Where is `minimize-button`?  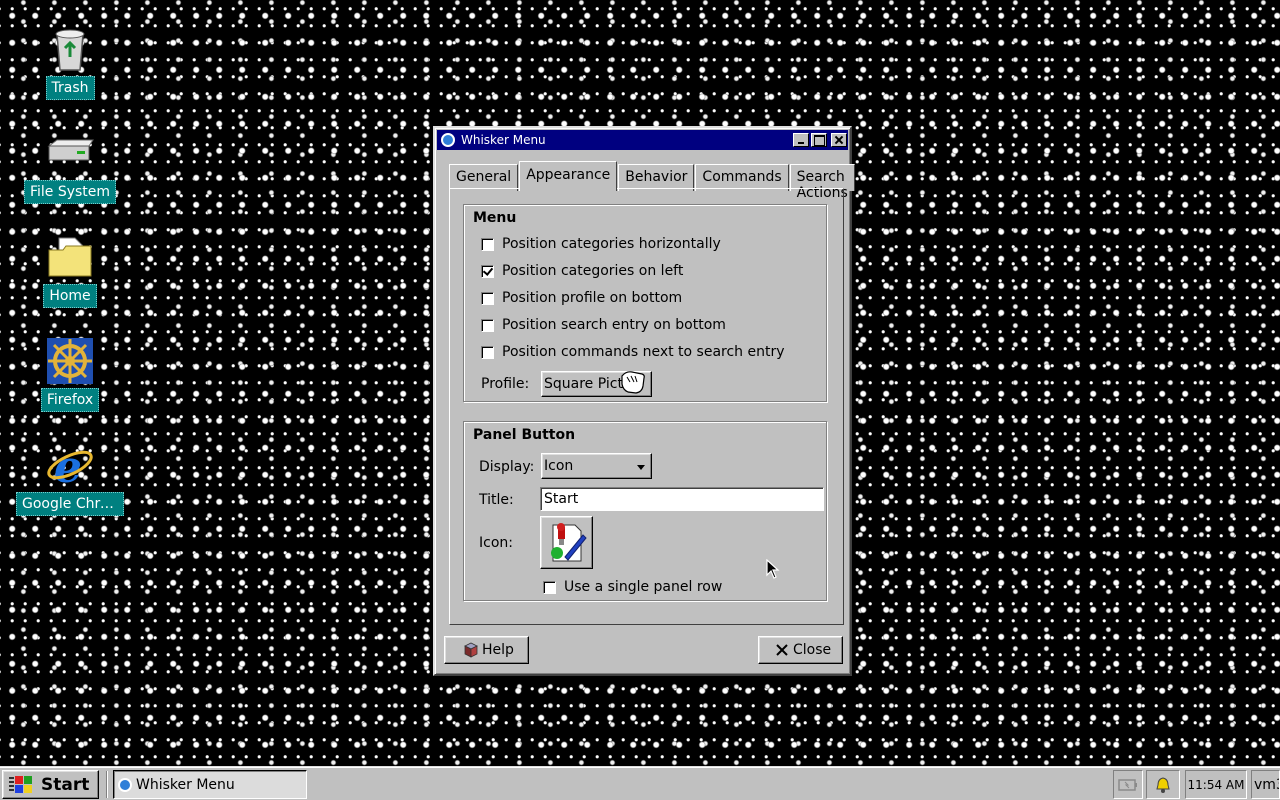
minimize-button is located at coordinates (801, 140).